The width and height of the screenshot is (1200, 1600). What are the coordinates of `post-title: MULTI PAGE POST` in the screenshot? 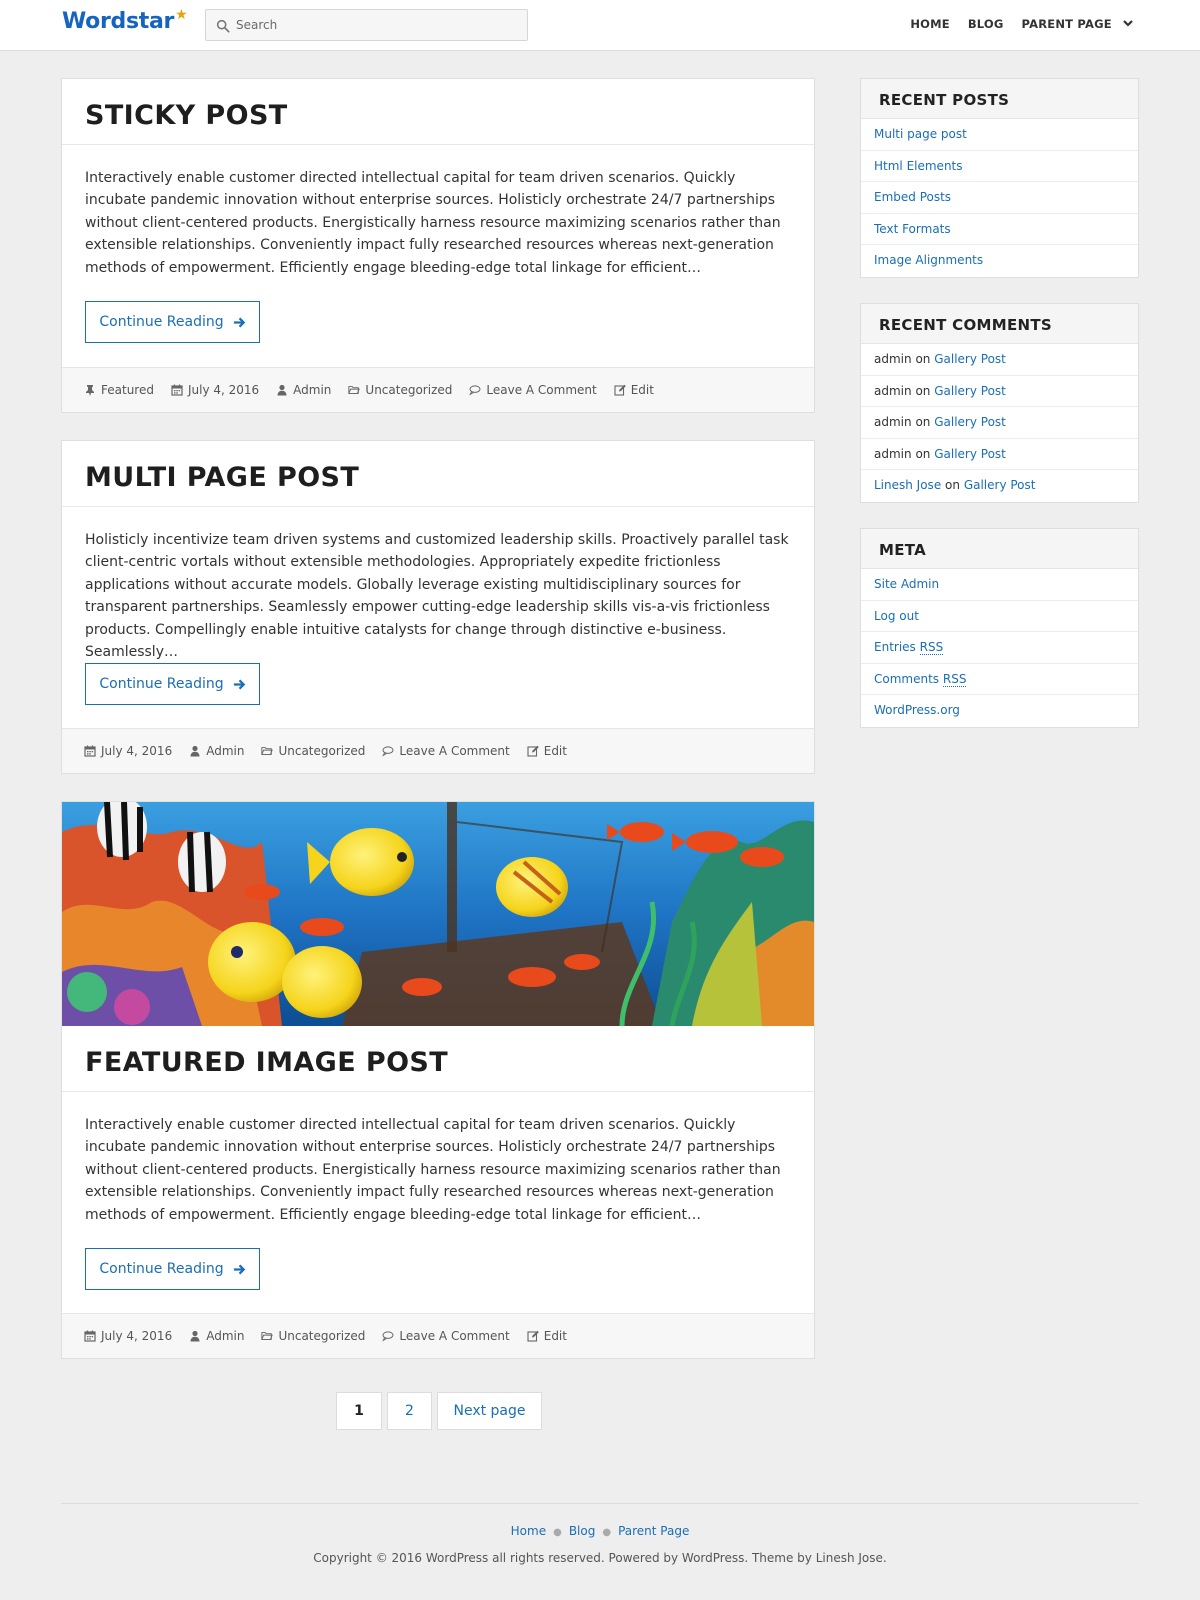 It's located at (222, 477).